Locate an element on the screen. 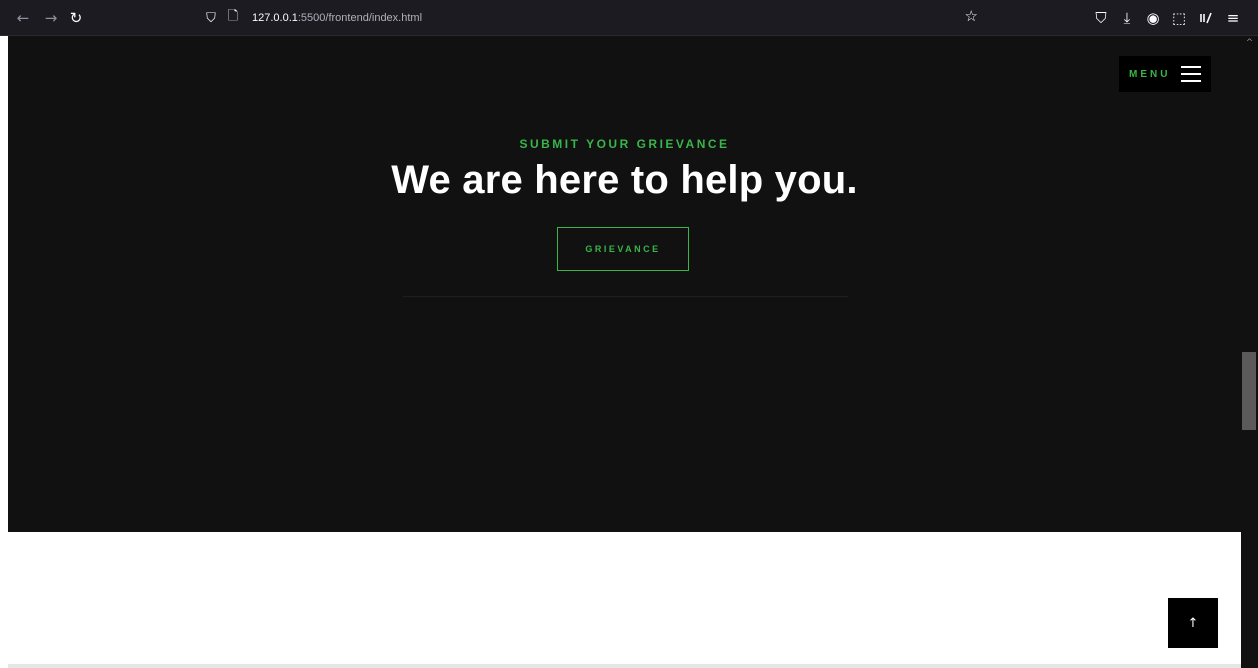  menu-button: MENU is located at coordinates (1165, 74).